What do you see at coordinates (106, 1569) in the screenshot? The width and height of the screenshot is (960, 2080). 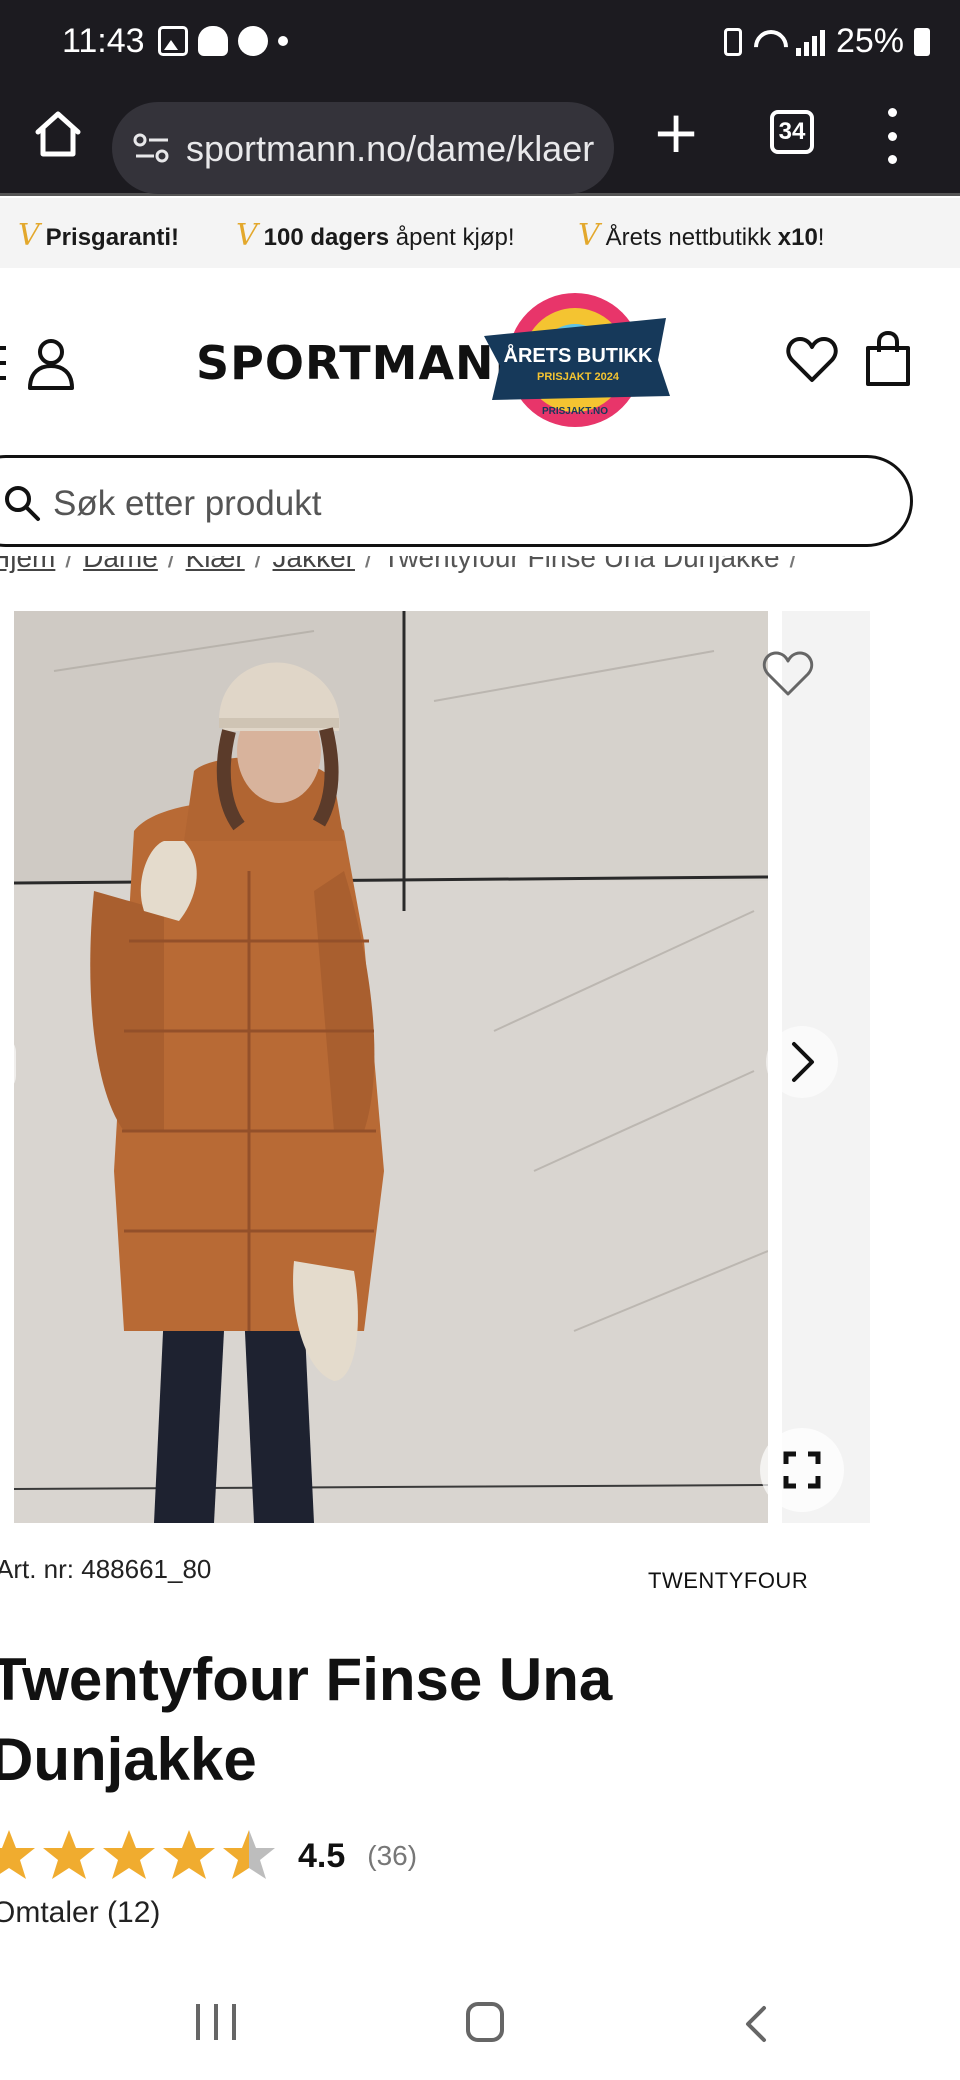 I see `article-number: Art. nr: 488661_80` at bounding box center [106, 1569].